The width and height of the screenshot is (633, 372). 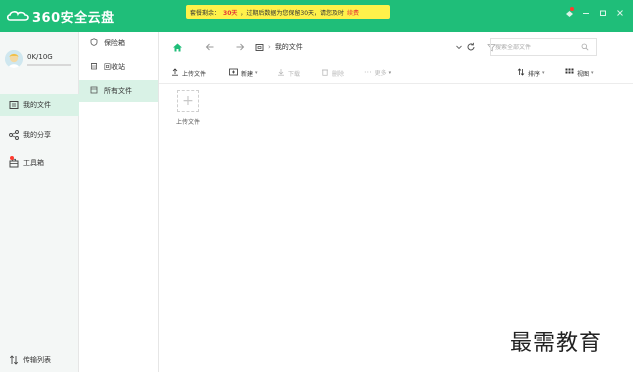 What do you see at coordinates (114, 43) in the screenshot?
I see `midnav-item-label: 保险箱` at bounding box center [114, 43].